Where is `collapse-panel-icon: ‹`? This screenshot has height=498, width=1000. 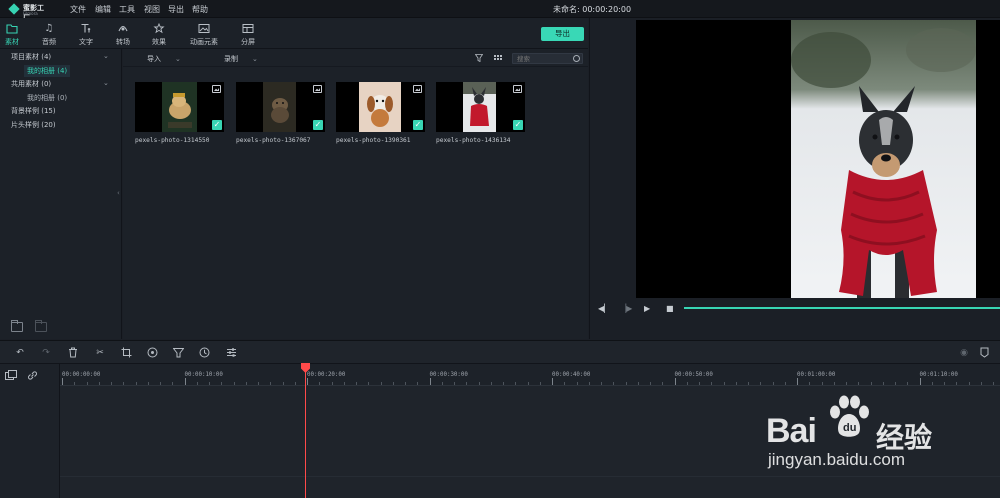
collapse-panel-icon: ‹ is located at coordinates (118, 193).